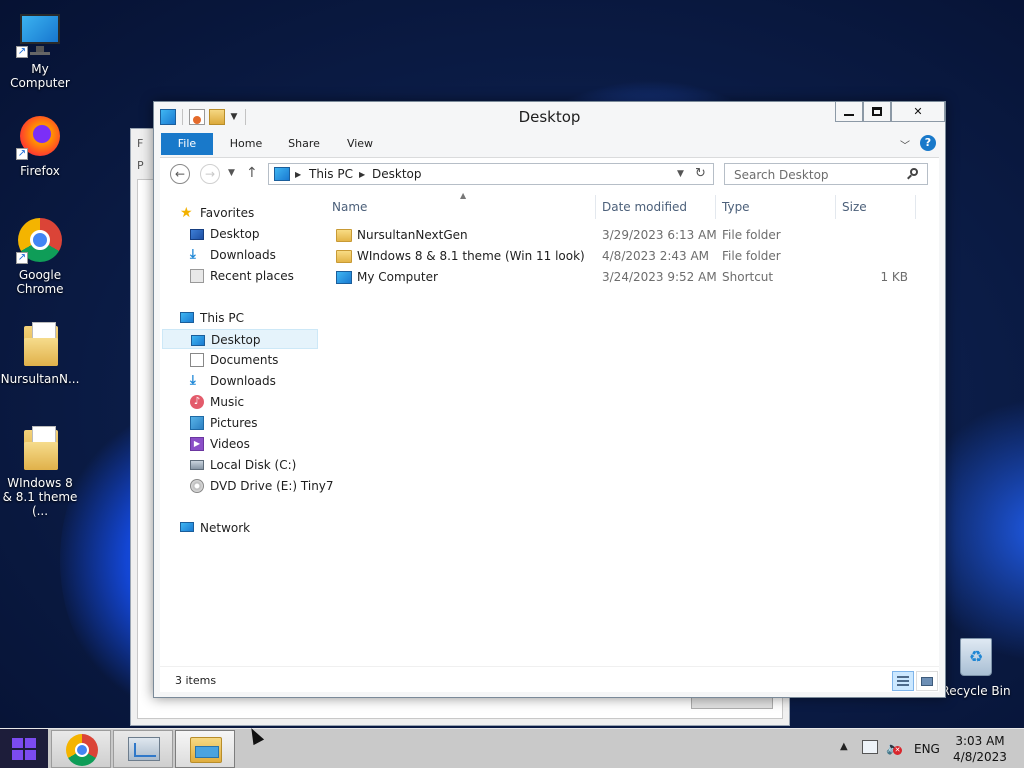 This screenshot has width=1024, height=768. What do you see at coordinates (205, 749) in the screenshot?
I see `taskbar-file-explorer-button` at bounding box center [205, 749].